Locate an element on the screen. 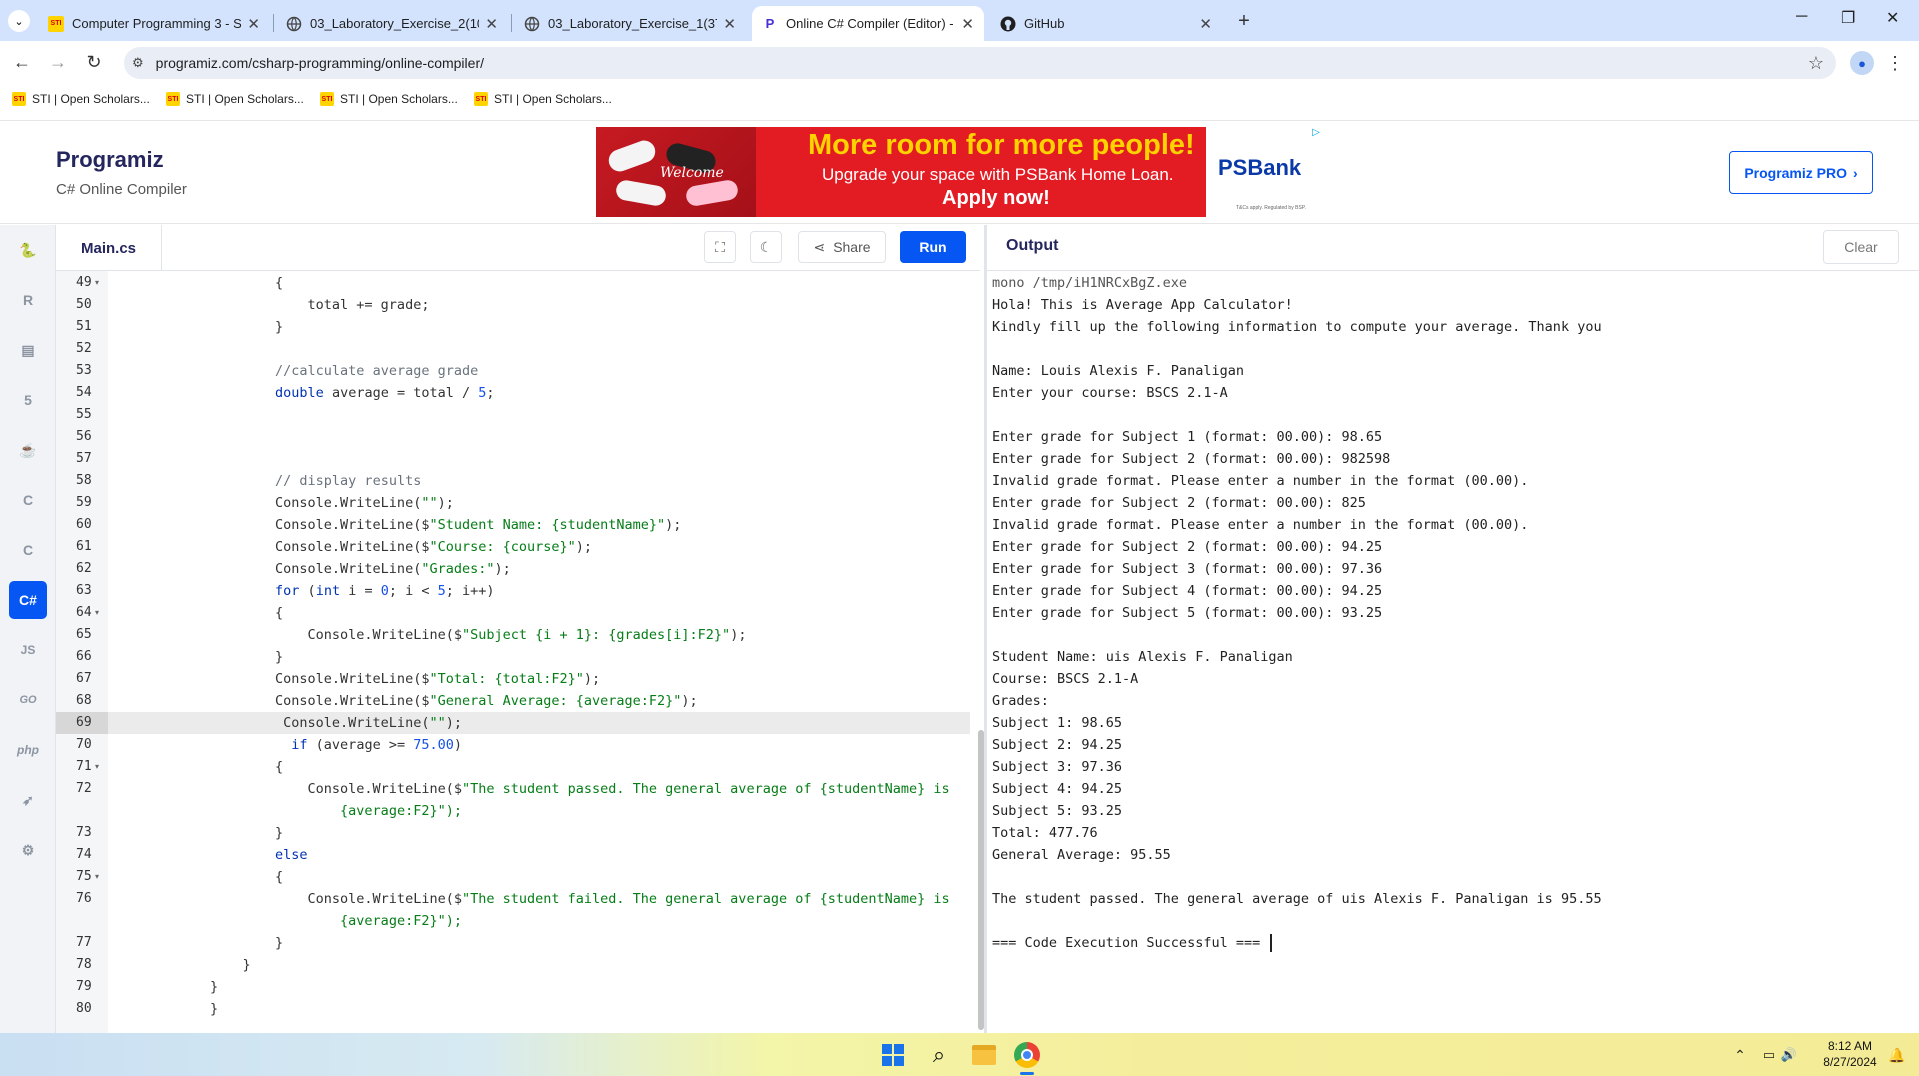  reload-icon: ↻ is located at coordinates (94, 62).